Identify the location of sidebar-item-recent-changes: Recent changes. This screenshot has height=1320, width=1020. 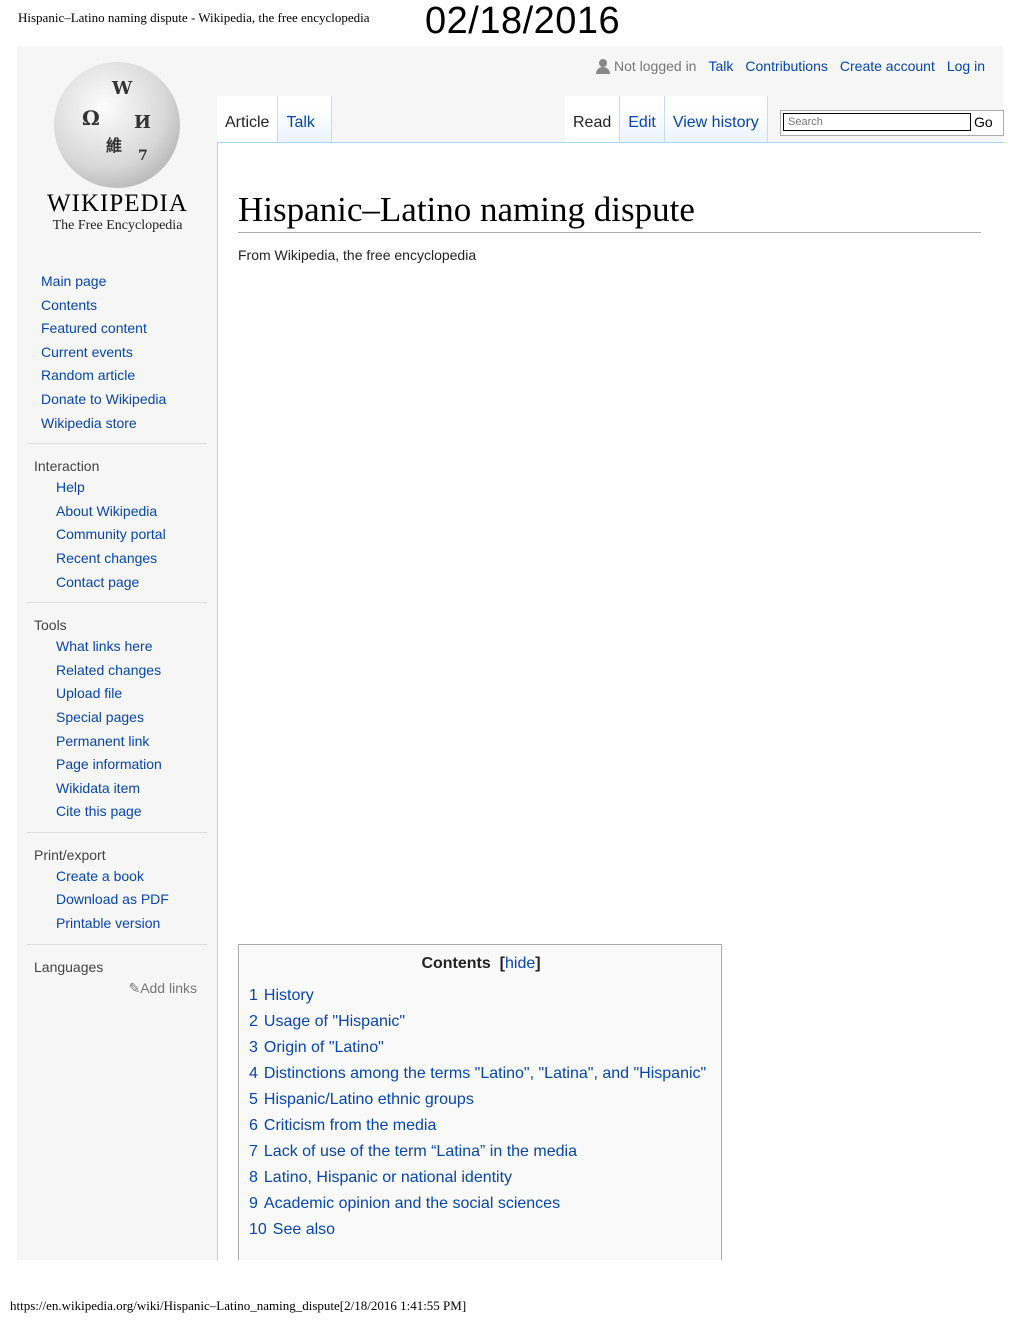
(117, 559).